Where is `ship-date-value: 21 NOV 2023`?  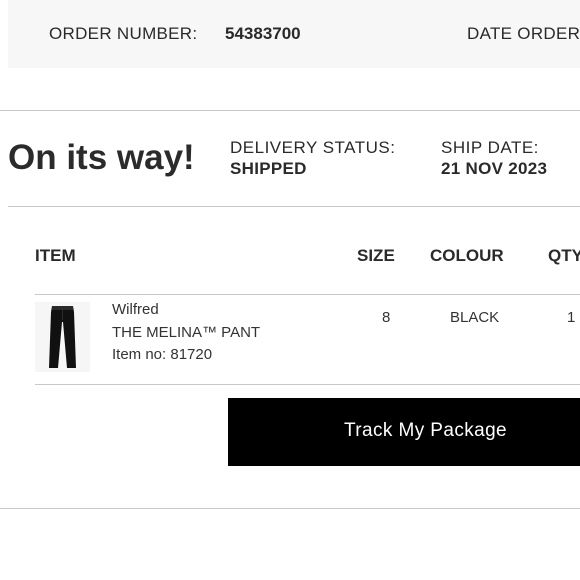
ship-date-value: 21 NOV 2023 is located at coordinates (494, 168).